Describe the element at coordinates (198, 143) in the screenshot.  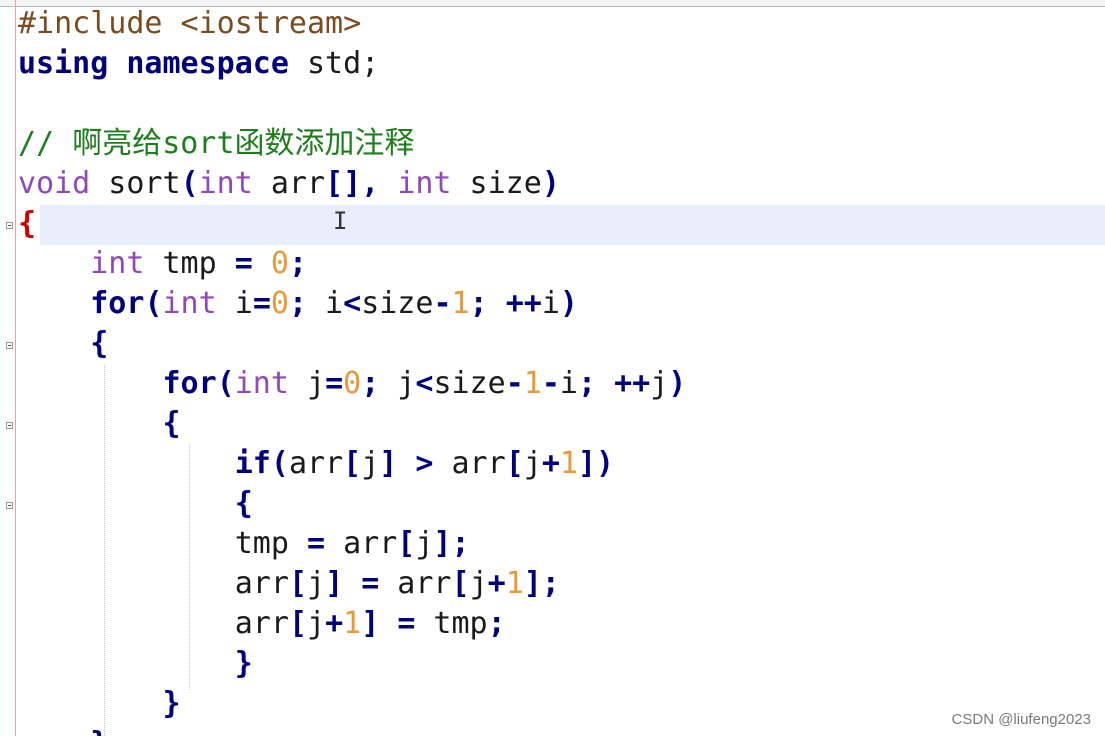
I see `code-token: sort` at that location.